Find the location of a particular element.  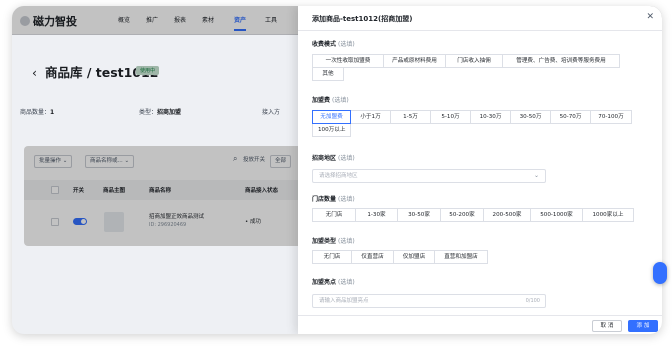

nav-assets: 资产 is located at coordinates (240, 23).